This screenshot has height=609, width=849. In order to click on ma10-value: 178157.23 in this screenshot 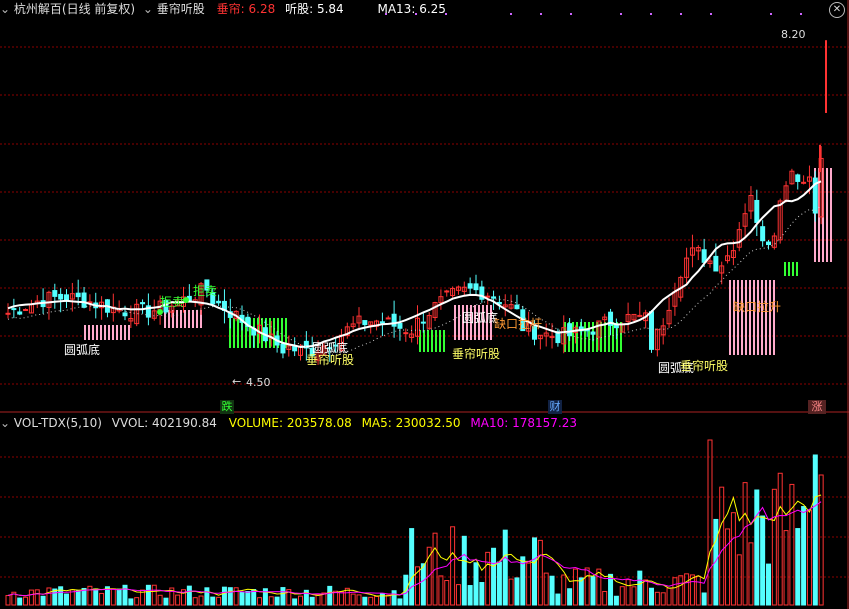, I will do `click(544, 423)`.